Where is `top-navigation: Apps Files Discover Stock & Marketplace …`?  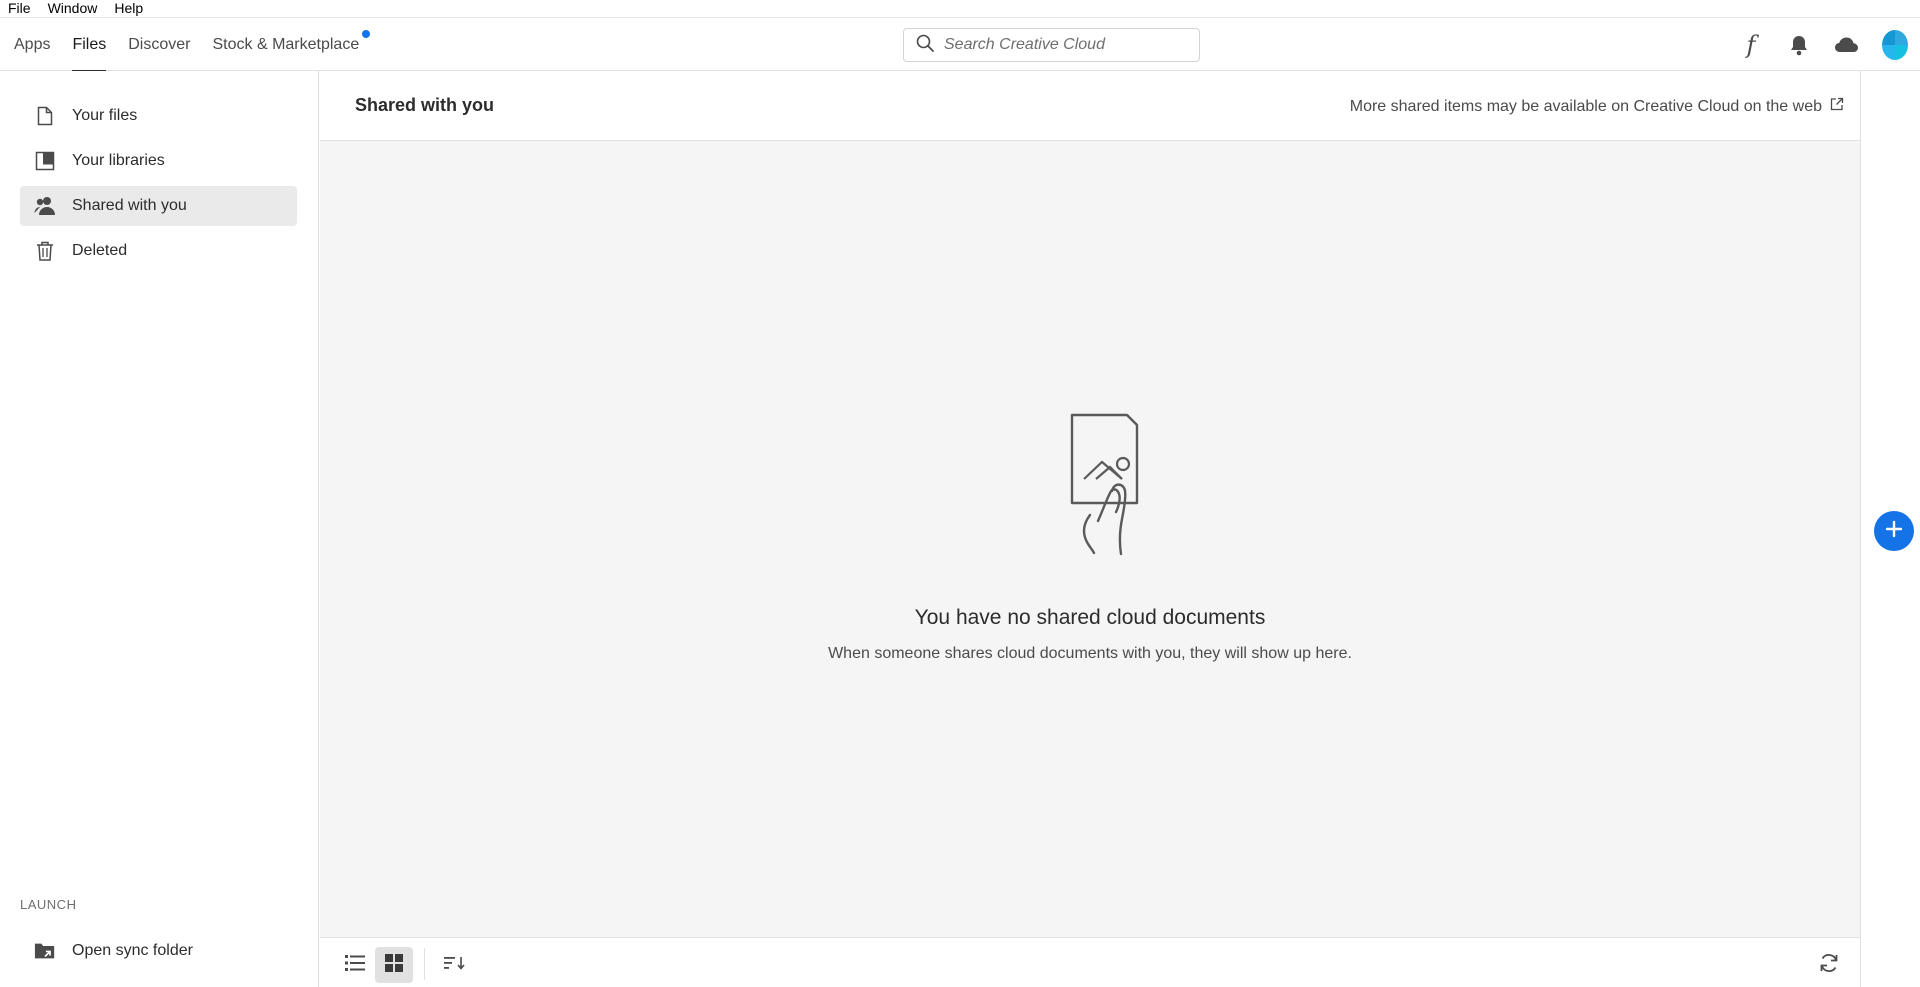
top-navigation: Apps Files Discover Stock & Marketplace … is located at coordinates (960, 44).